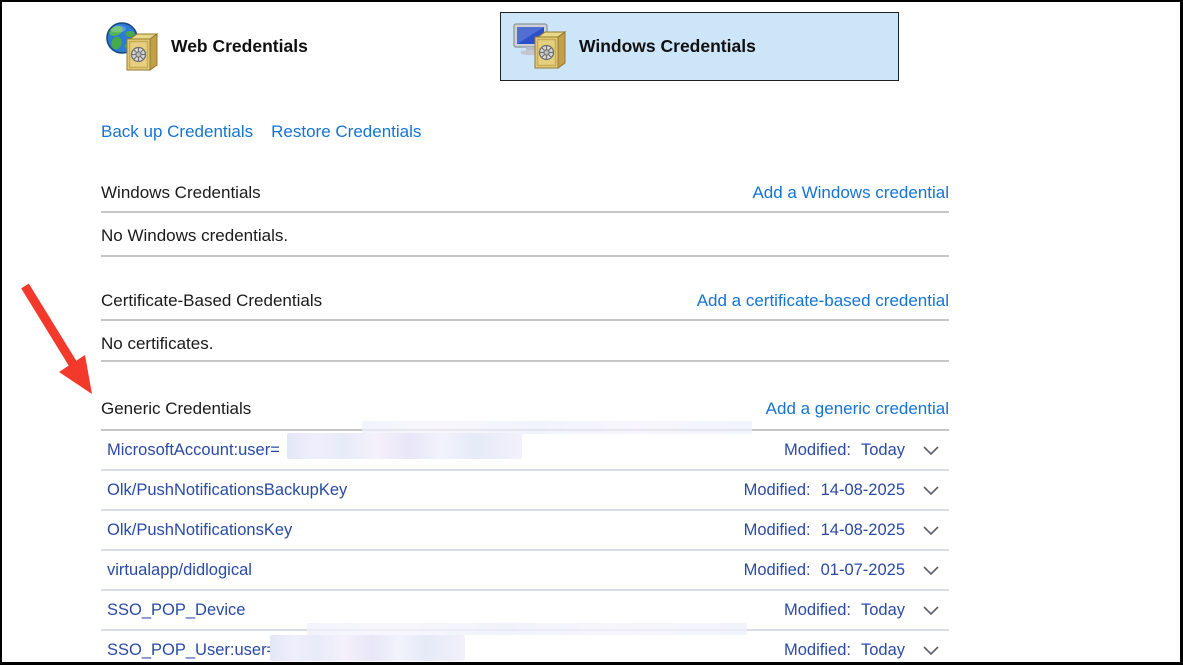 The height and width of the screenshot is (665, 1183). I want to click on certificate-credentials-empty: No certificates., so click(157, 343).